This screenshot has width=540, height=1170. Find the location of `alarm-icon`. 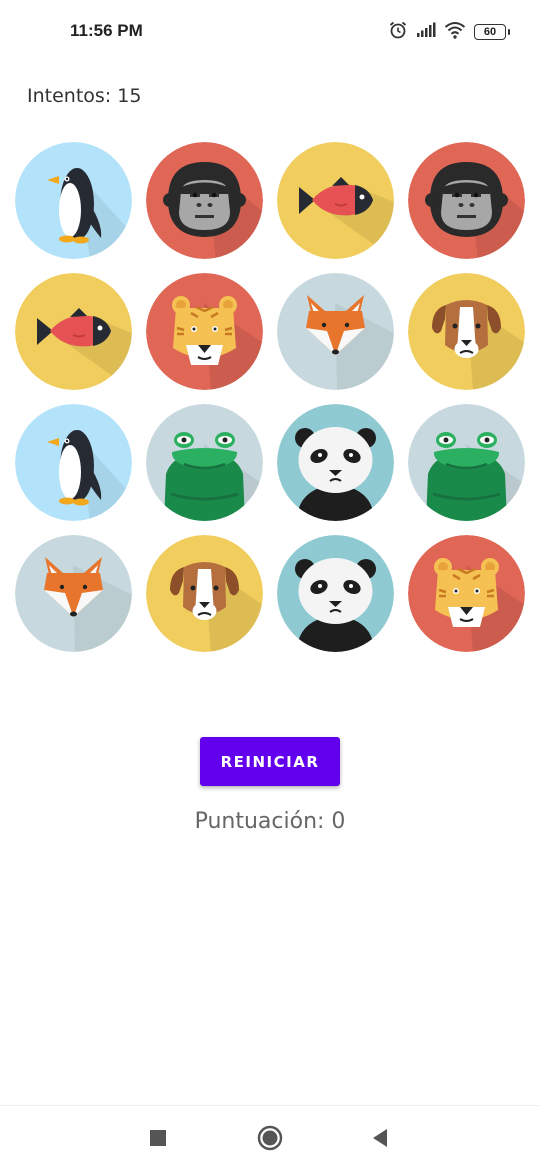

alarm-icon is located at coordinates (398, 32).